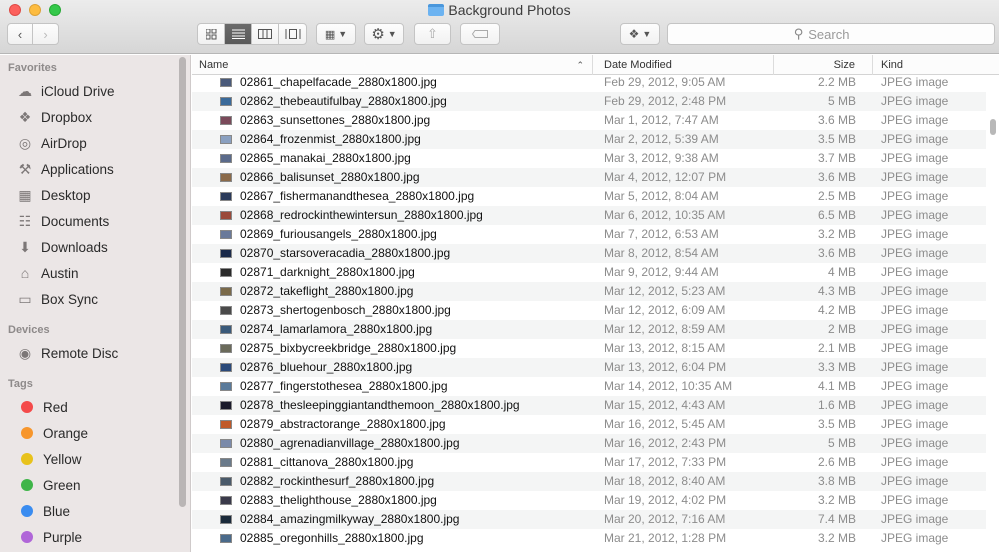 The height and width of the screenshot is (552, 999). I want to click on sidebar-item-documents: ☷ Documents, so click(89, 221).